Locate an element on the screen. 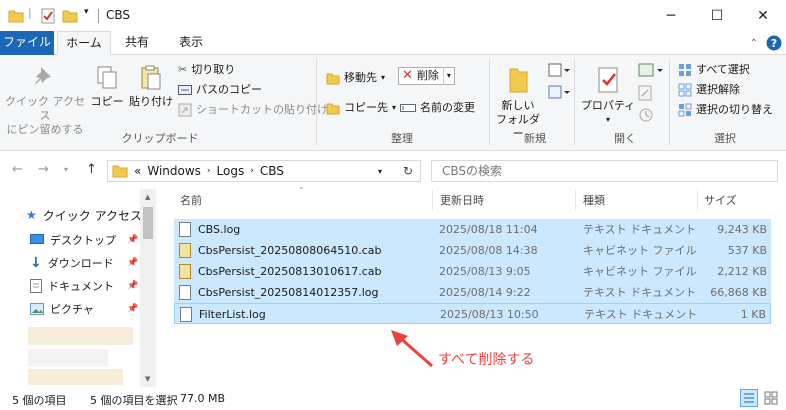 Image resolution: width=786 pixels, height=410 pixels. nav-quick-access: ★ クイック アクセス is located at coordinates (84, 215).